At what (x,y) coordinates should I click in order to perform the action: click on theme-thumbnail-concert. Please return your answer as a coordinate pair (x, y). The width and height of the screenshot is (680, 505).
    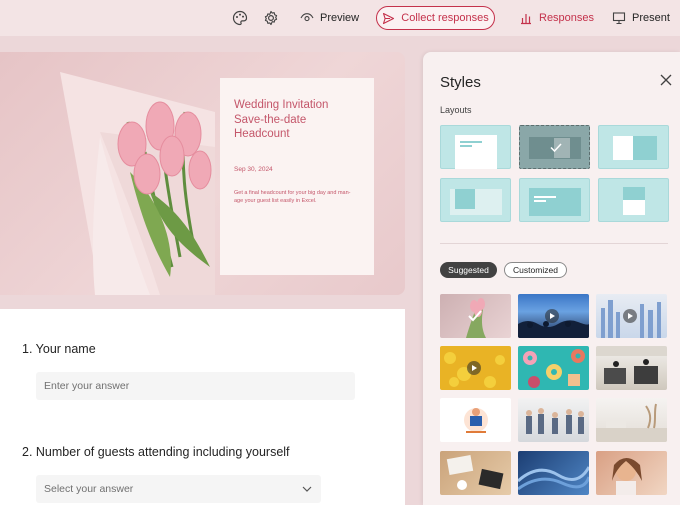
    Looking at the image, I should click on (553, 316).